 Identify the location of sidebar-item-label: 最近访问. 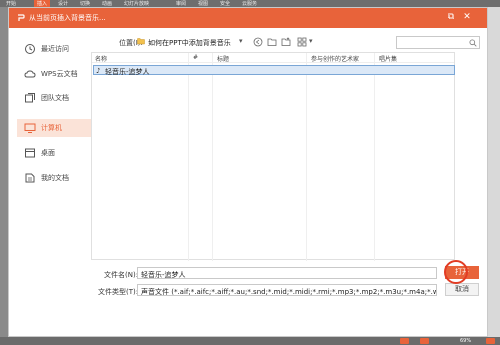
(55, 49).